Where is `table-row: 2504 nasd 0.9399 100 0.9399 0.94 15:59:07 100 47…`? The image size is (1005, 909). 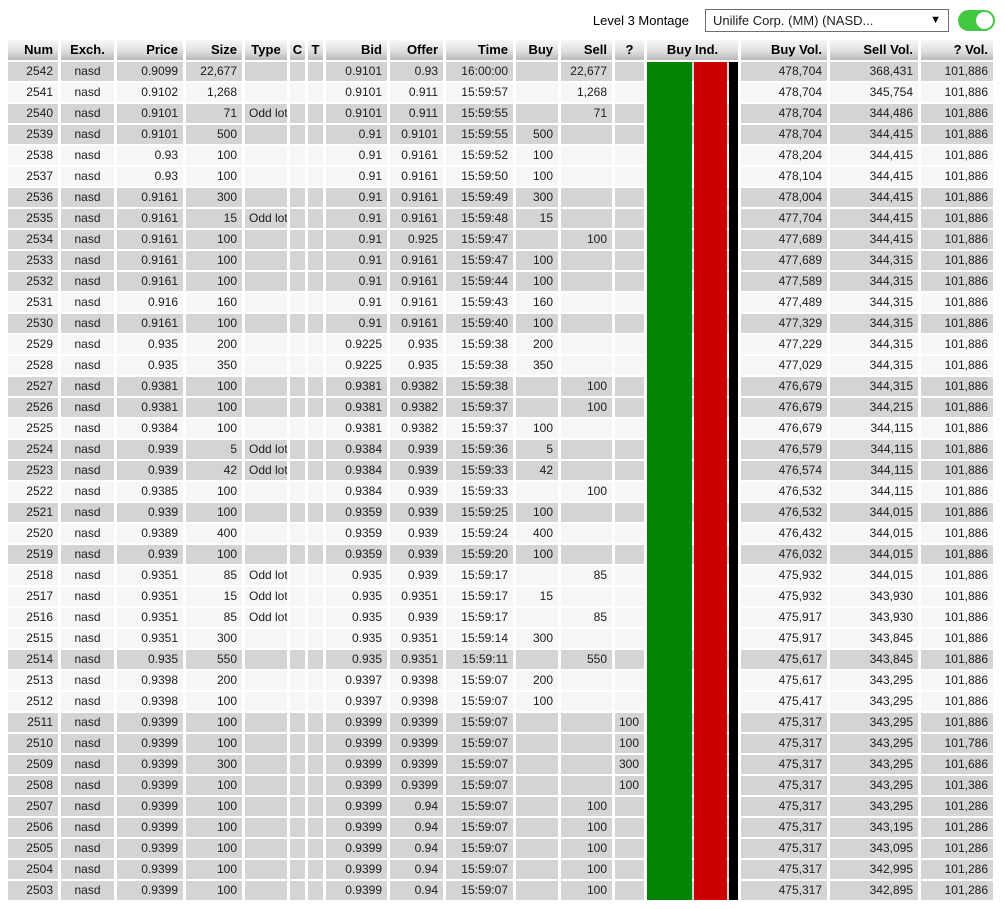
table-row: 2504 nasd 0.9399 100 0.9399 0.94 15:59:07 100 47… is located at coordinates (506, 869).